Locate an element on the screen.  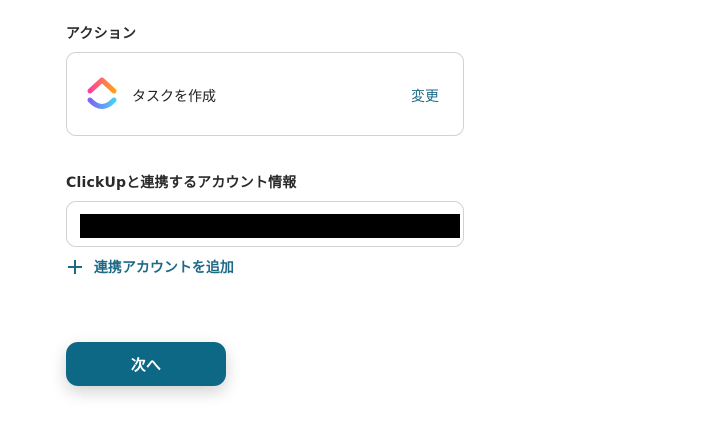
action-name: タスクを作成 is located at coordinates (174, 97).